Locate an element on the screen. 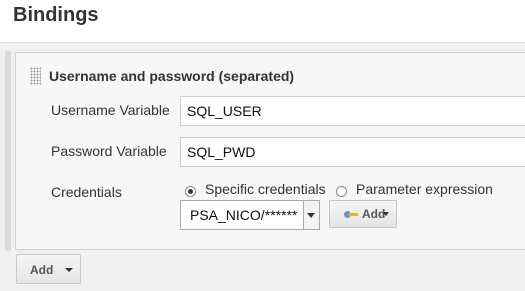  parameter-expression-radio is located at coordinates (341, 191).